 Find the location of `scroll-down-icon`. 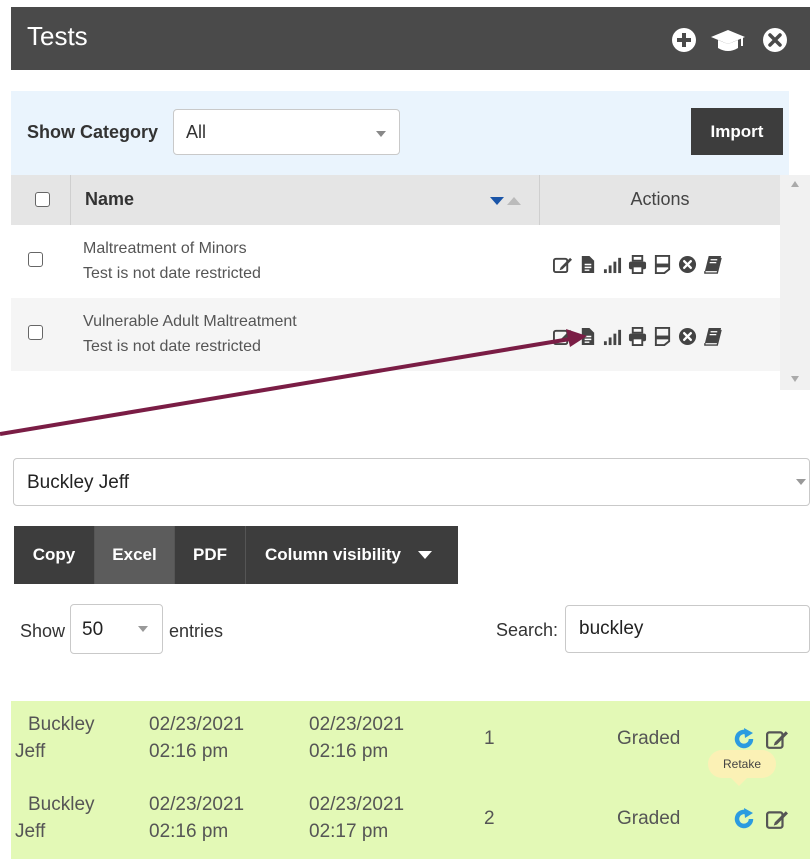

scroll-down-icon is located at coordinates (795, 379).